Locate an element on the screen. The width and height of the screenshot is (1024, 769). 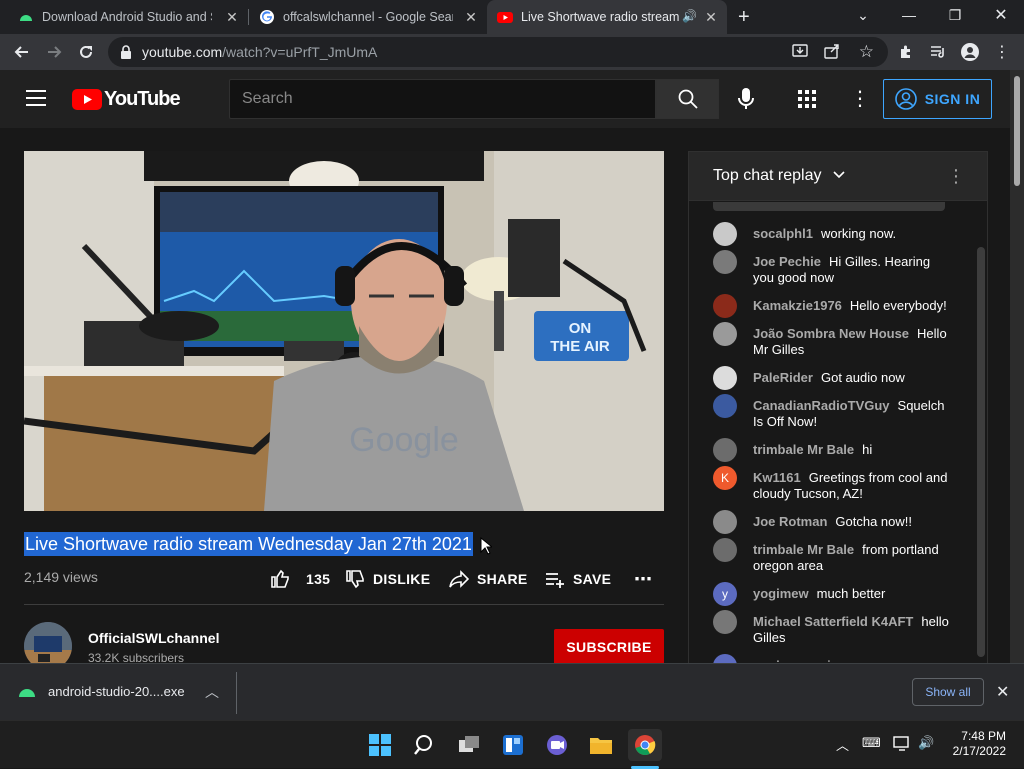
chat-message-body: socalphl1 working now. is located at coordinates (824, 236).